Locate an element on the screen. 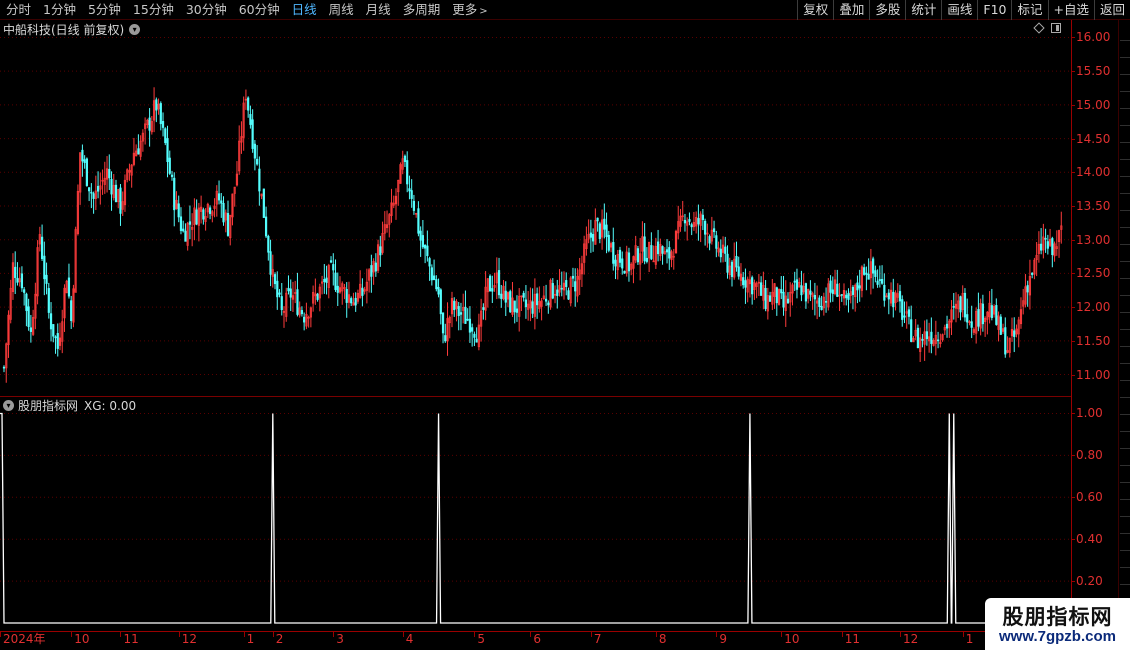  toolbar-button: 标记 is located at coordinates (1029, 10).